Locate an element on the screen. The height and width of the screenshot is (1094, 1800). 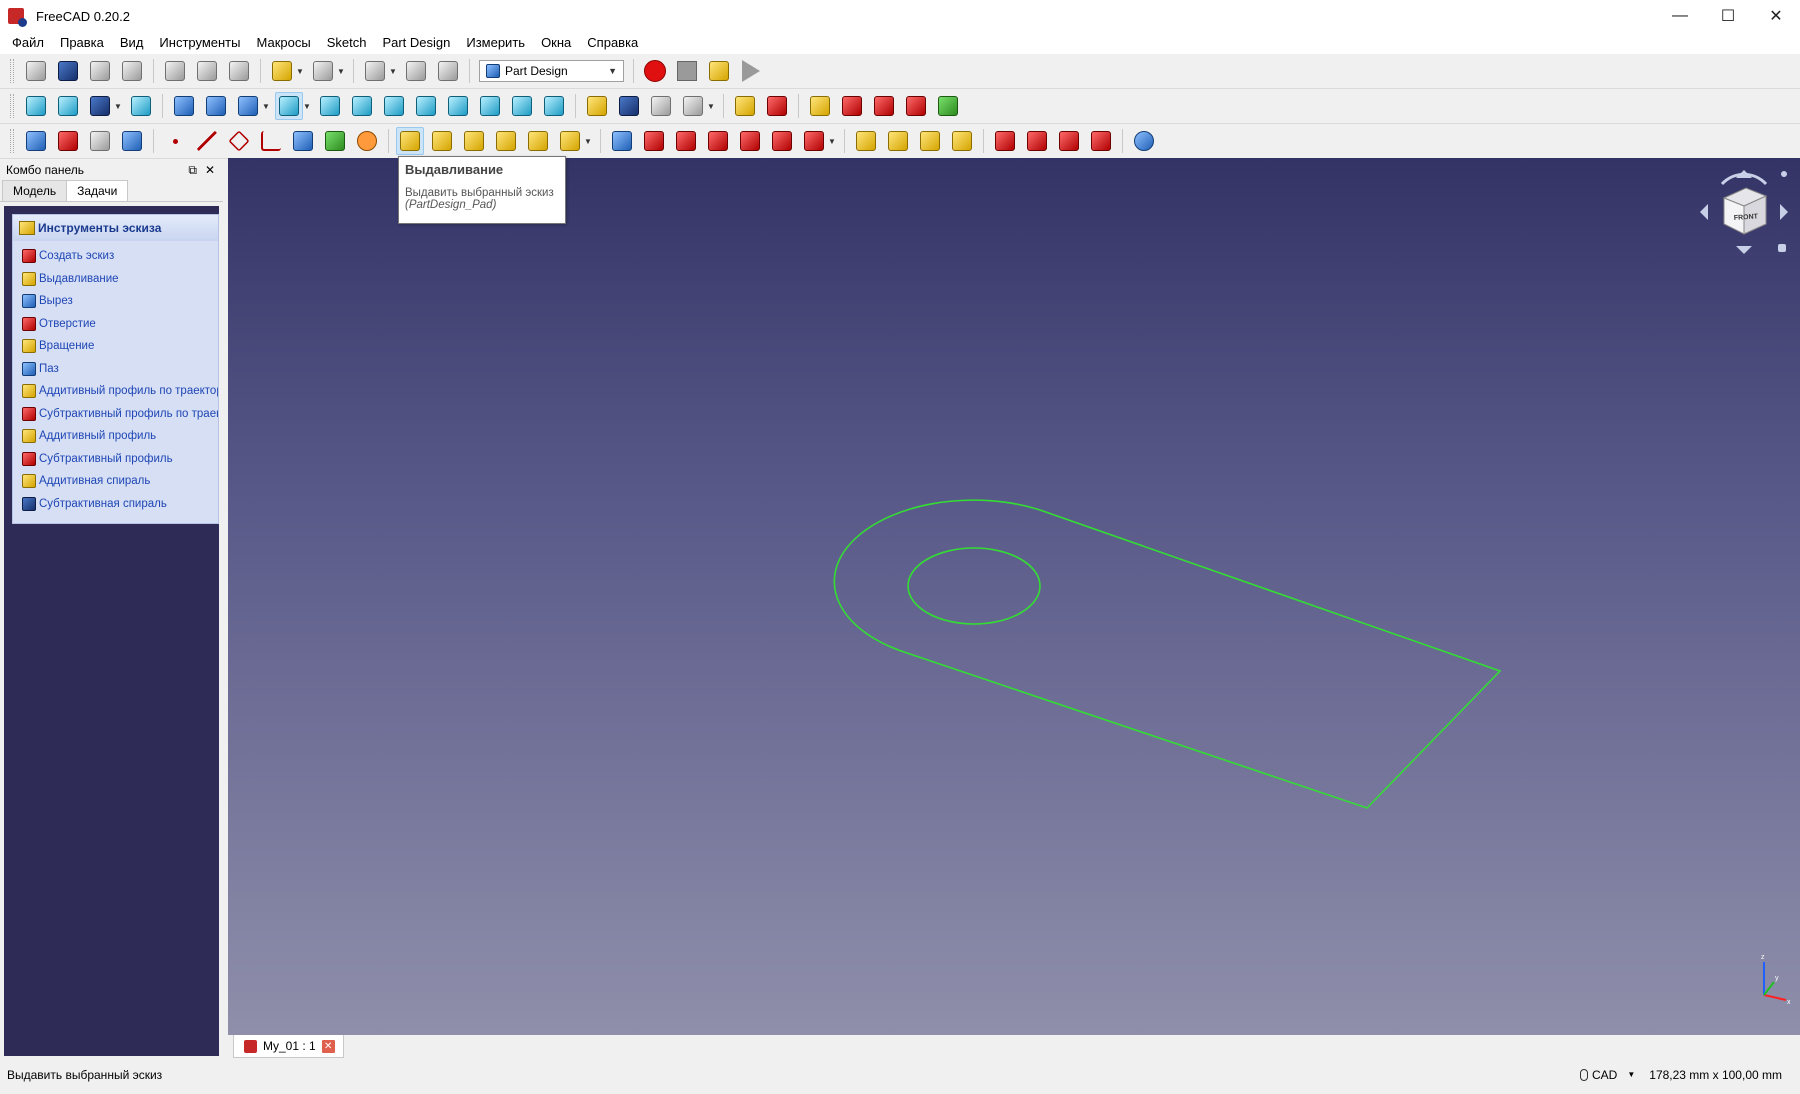
zoom-dropdown-icon: ▼ is located at coordinates (307, 106).